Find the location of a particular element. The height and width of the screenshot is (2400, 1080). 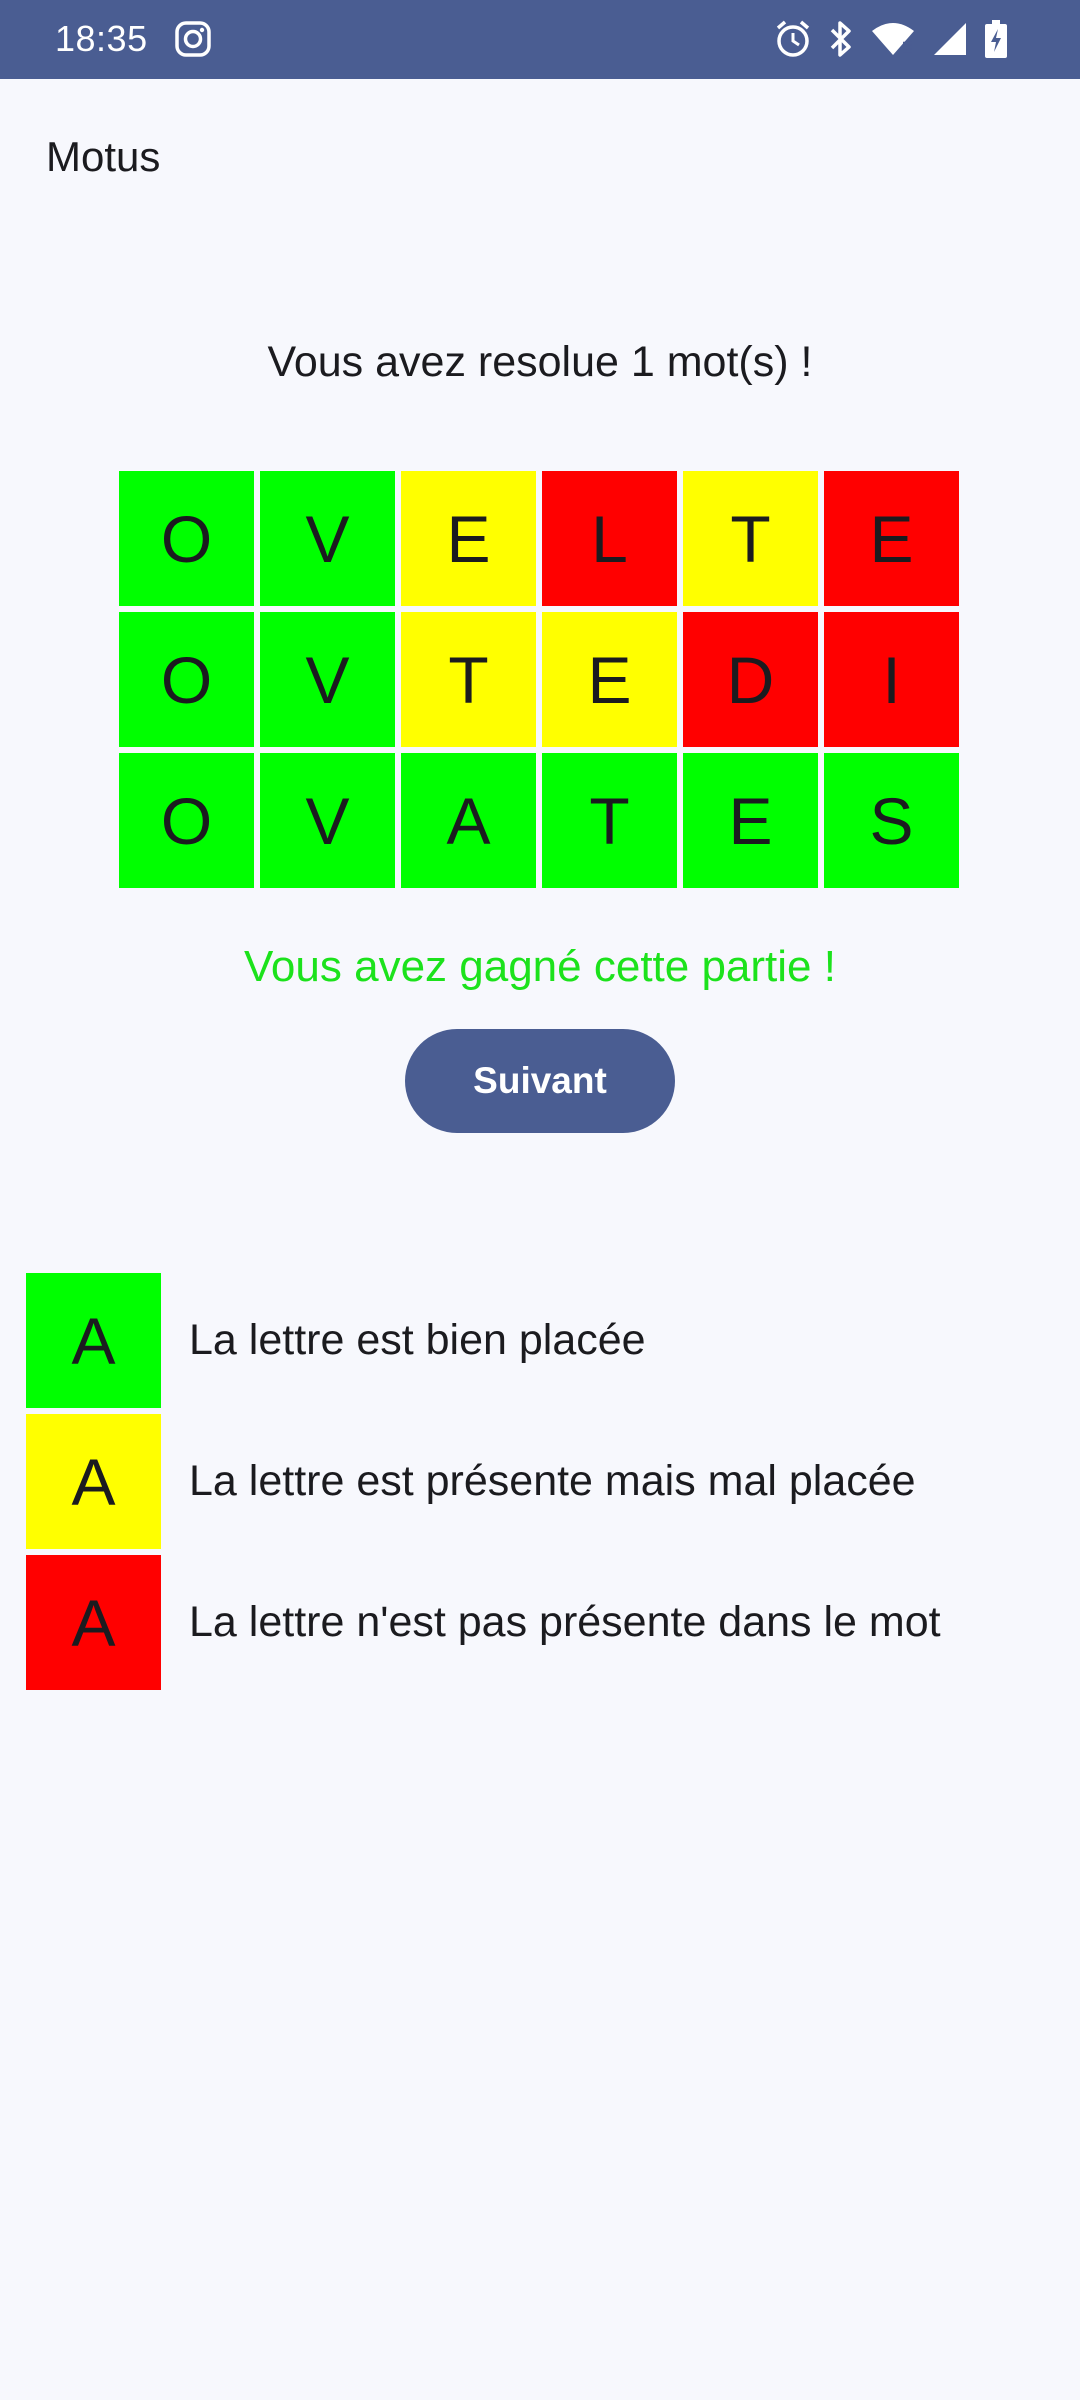

battery-charging-icon is located at coordinates (996, 39).